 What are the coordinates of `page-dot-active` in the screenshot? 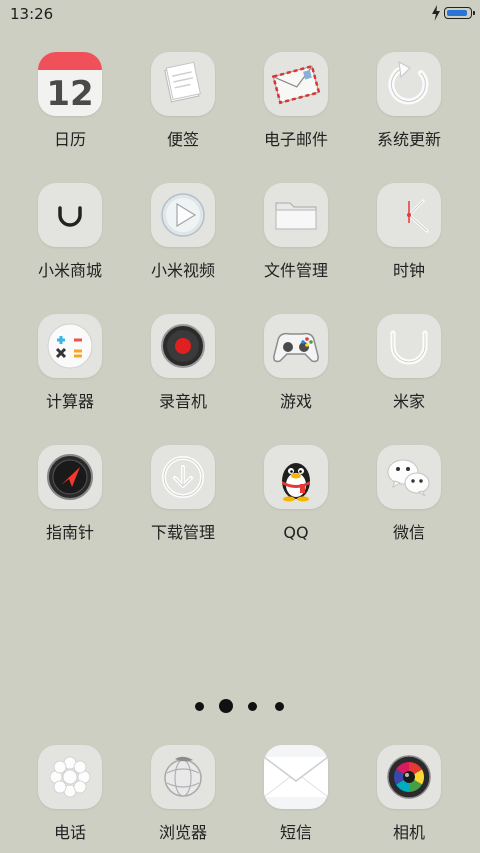 It's located at (226, 706).